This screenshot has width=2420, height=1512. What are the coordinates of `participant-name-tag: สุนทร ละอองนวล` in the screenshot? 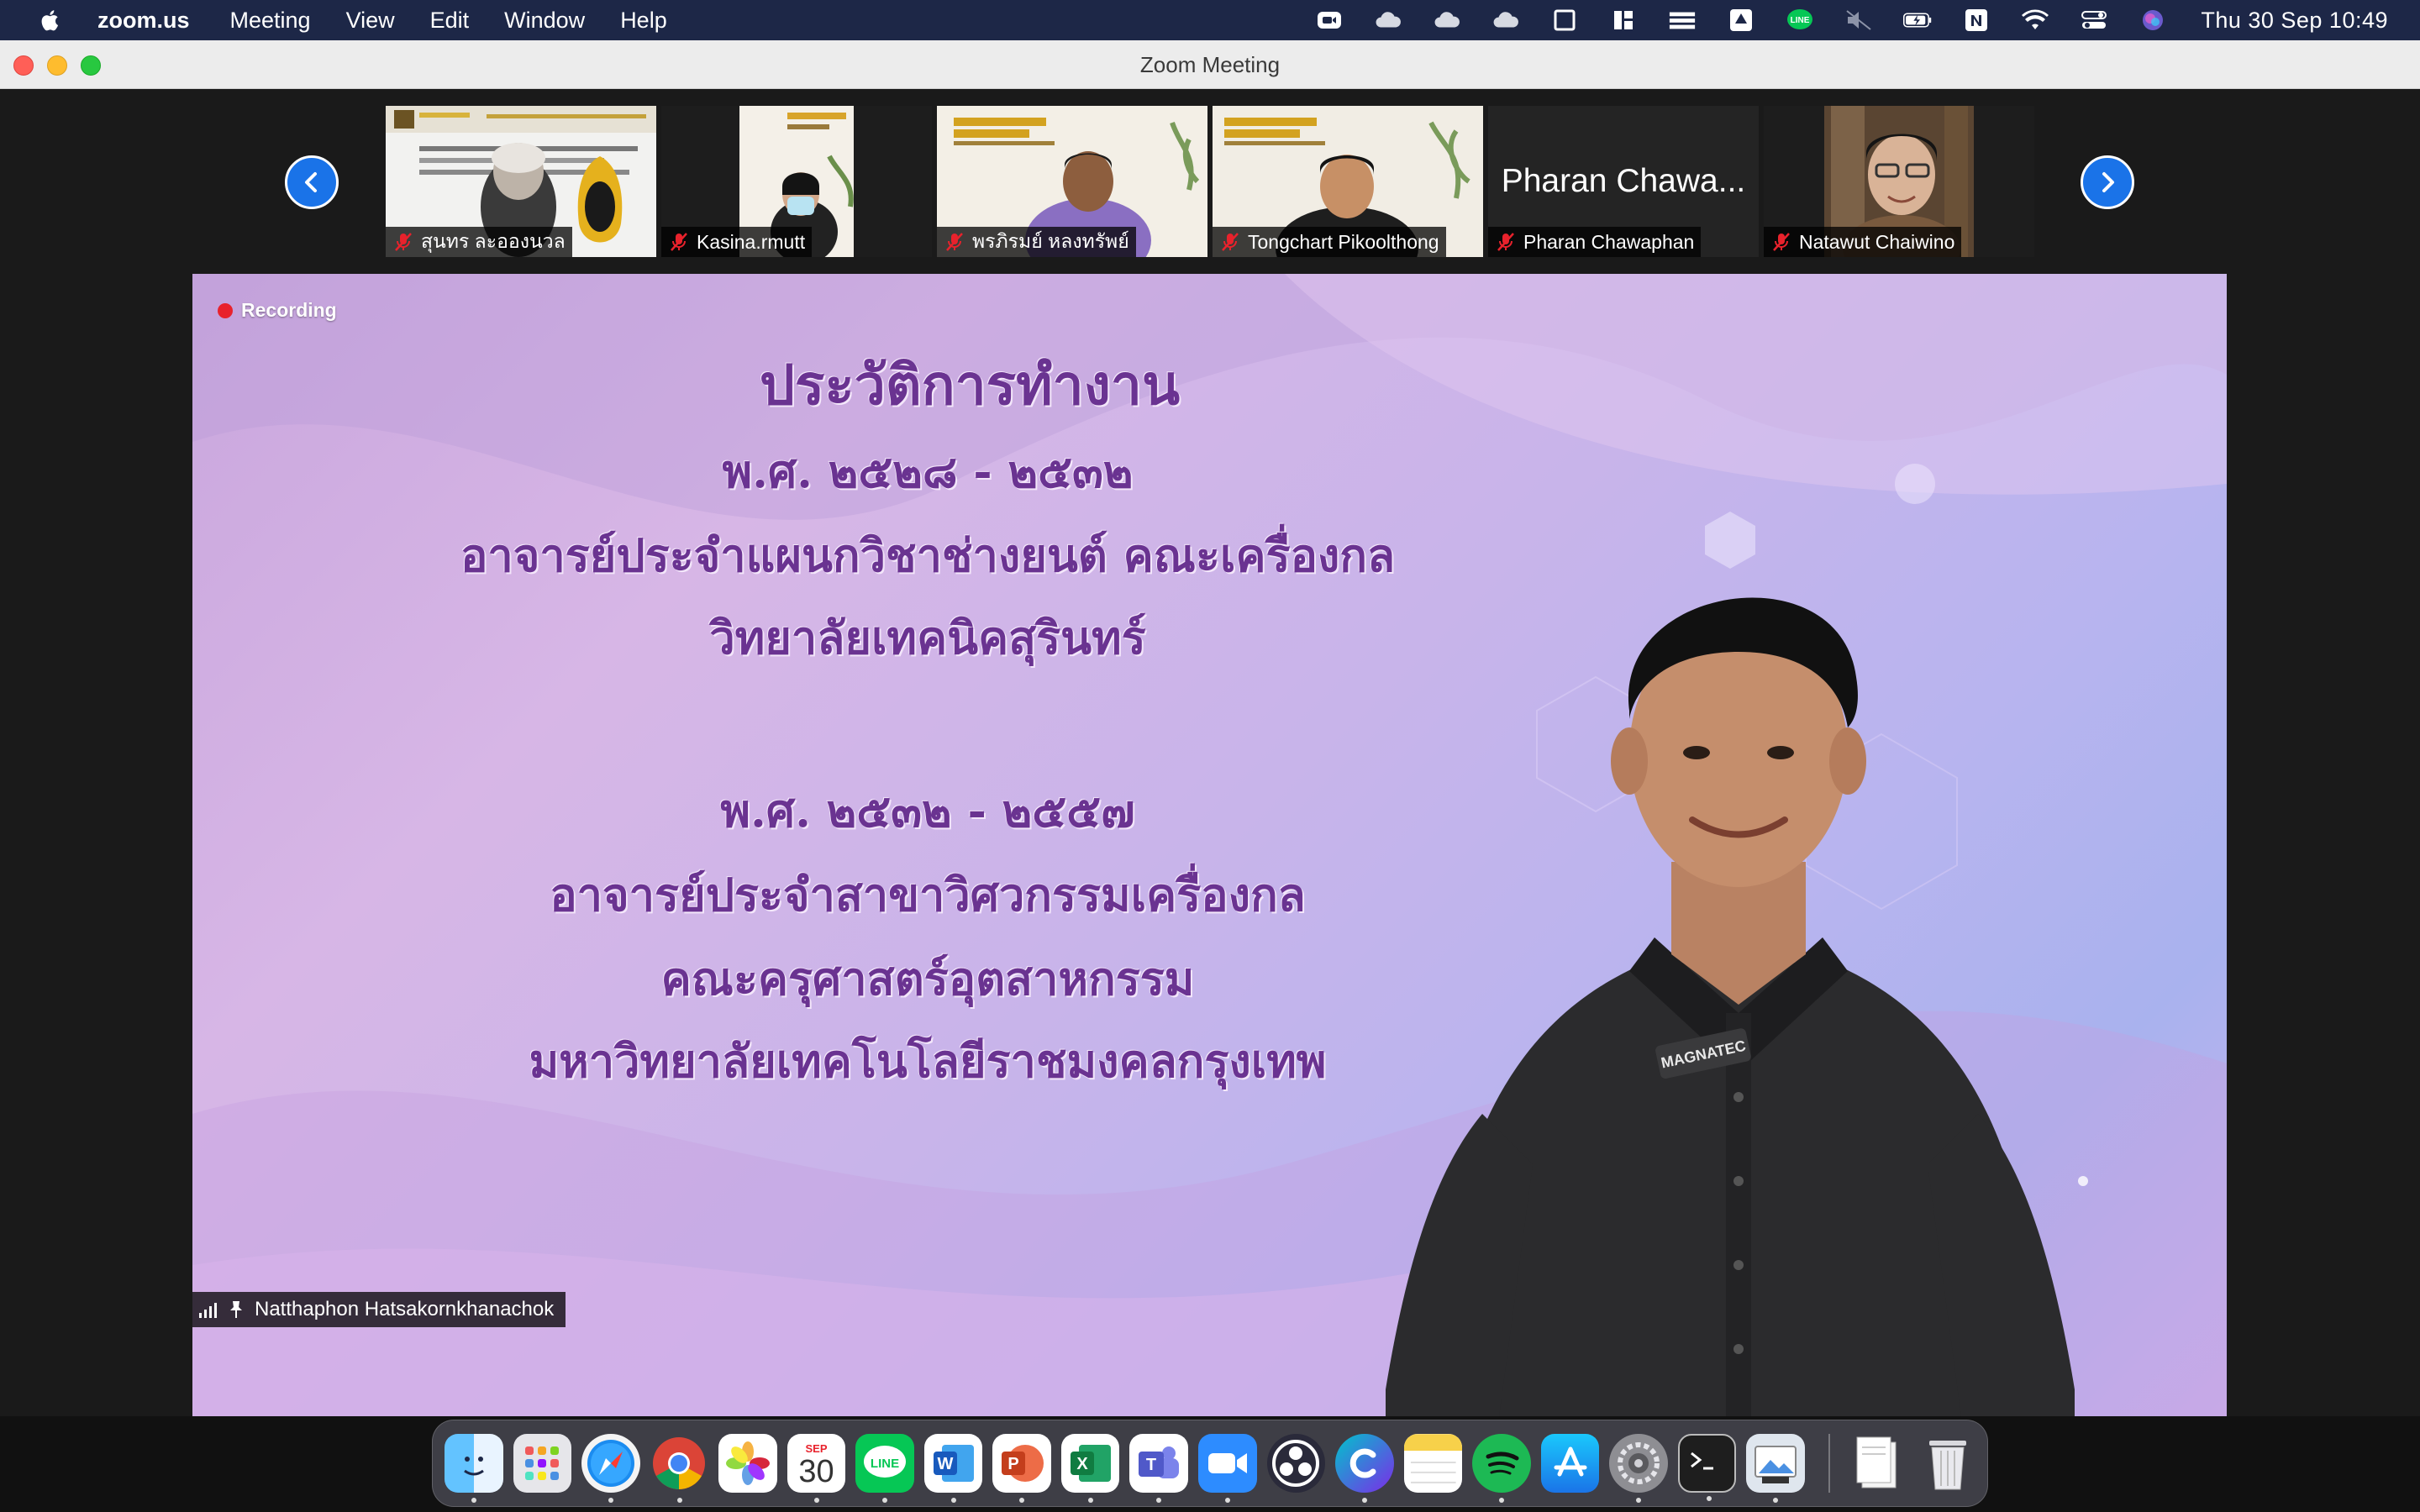 It's located at (479, 242).